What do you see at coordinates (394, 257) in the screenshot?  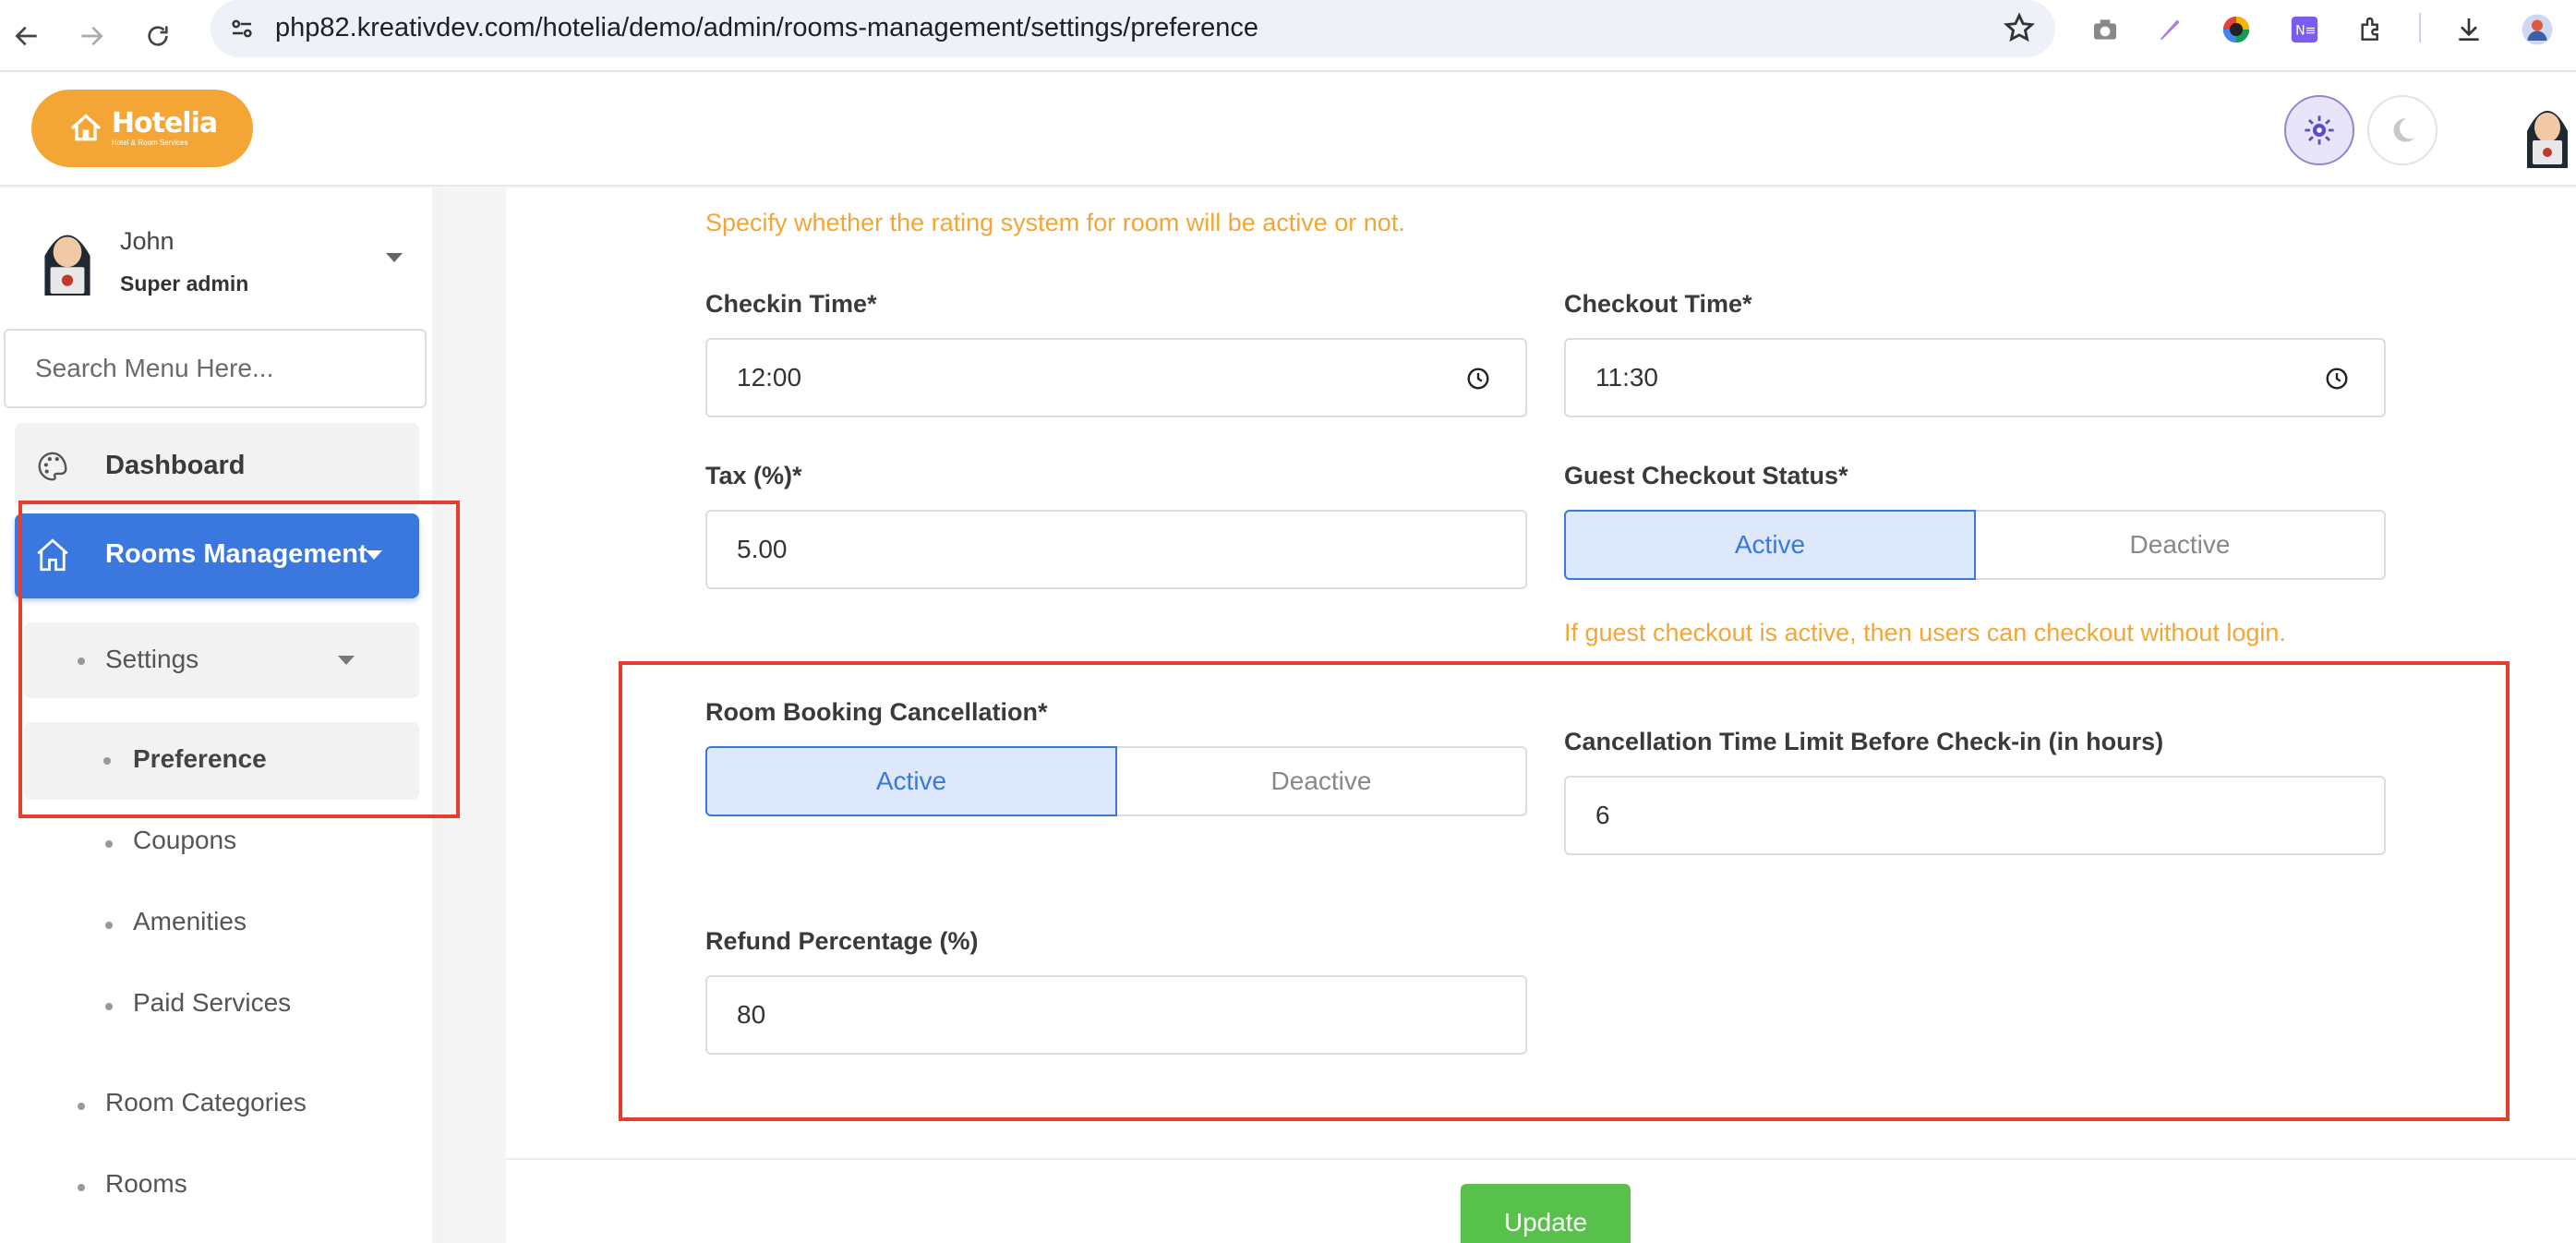 I see `chevron-down-icon` at bounding box center [394, 257].